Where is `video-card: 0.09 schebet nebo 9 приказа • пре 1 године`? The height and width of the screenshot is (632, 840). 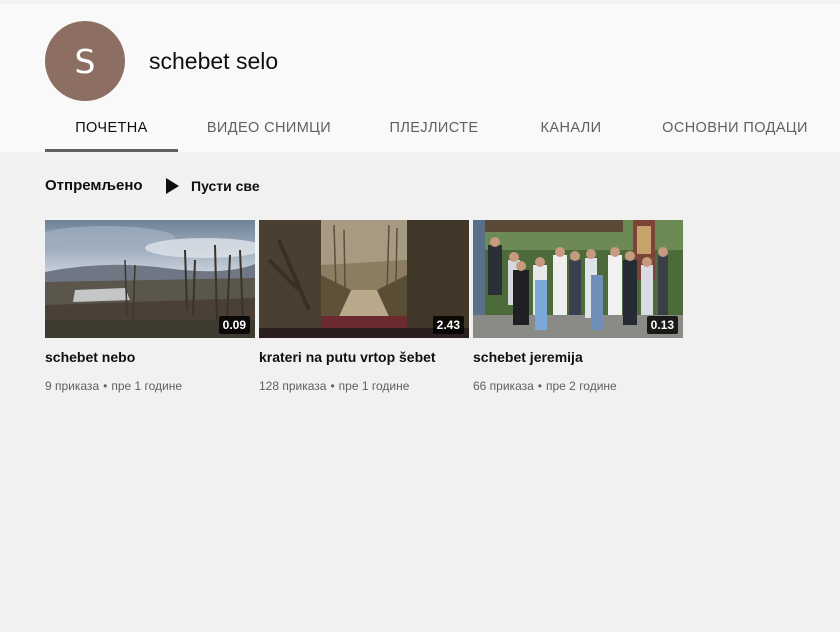
video-card: 0.09 schebet nebo 9 приказа • пре 1 године is located at coordinates (150, 306).